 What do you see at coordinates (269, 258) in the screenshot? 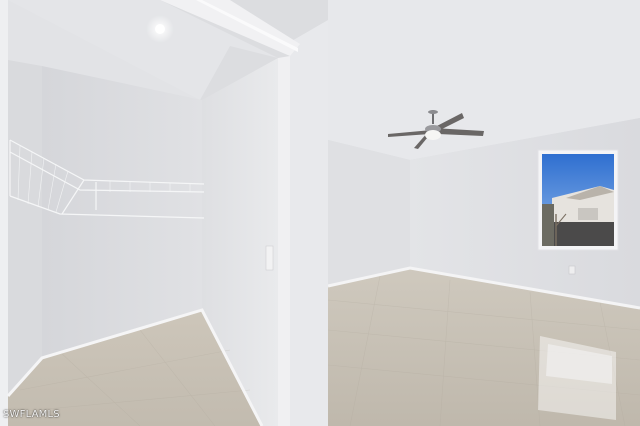
I see `light-switch` at bounding box center [269, 258].